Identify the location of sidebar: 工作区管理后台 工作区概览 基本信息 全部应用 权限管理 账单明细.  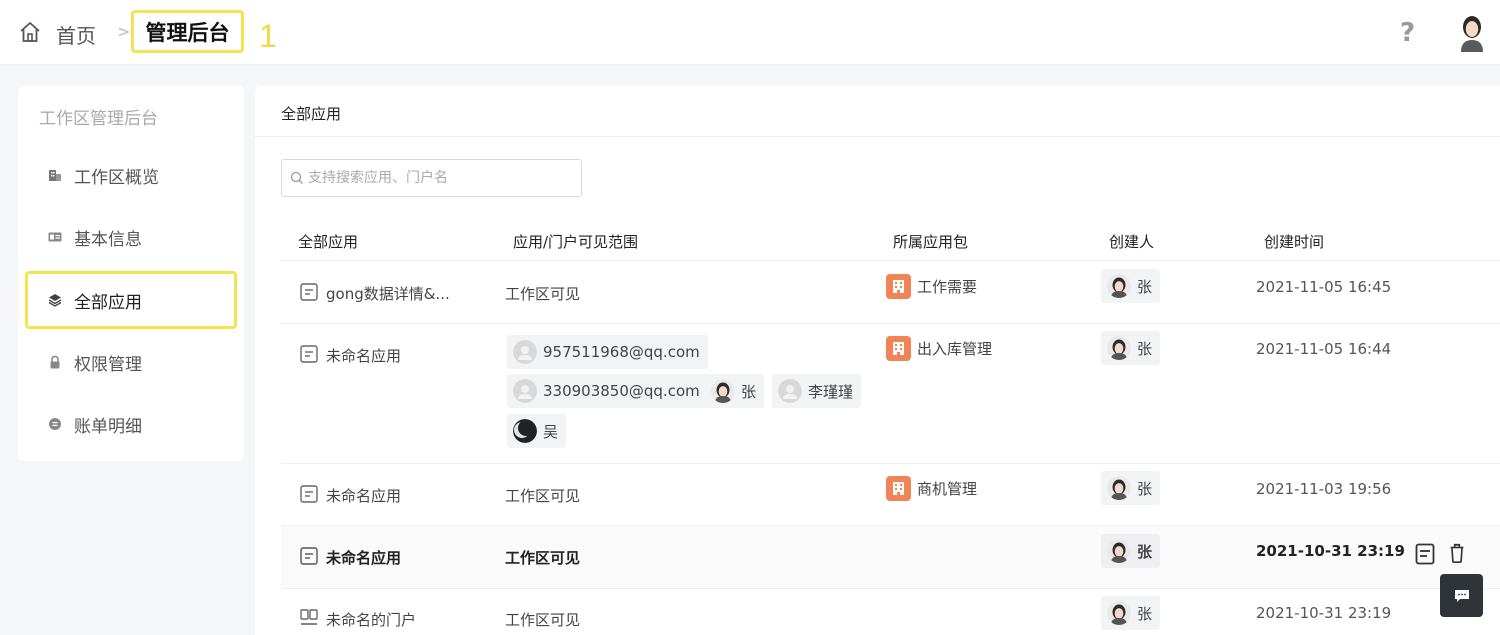
(131, 273).